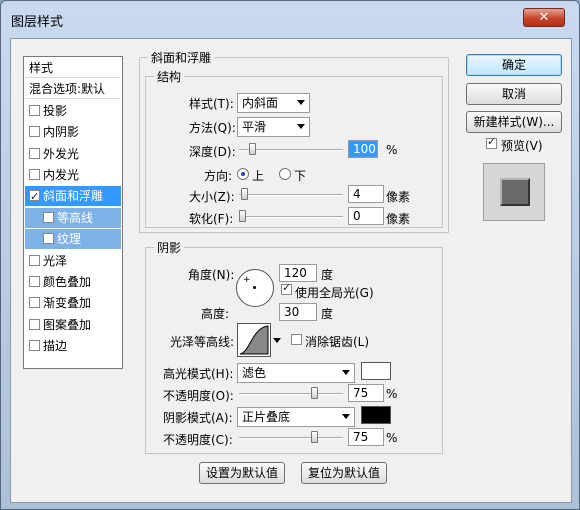 This screenshot has height=510, width=580. Describe the element at coordinates (73, 175) in the screenshot. I see `style-list-item: 内发光` at that location.